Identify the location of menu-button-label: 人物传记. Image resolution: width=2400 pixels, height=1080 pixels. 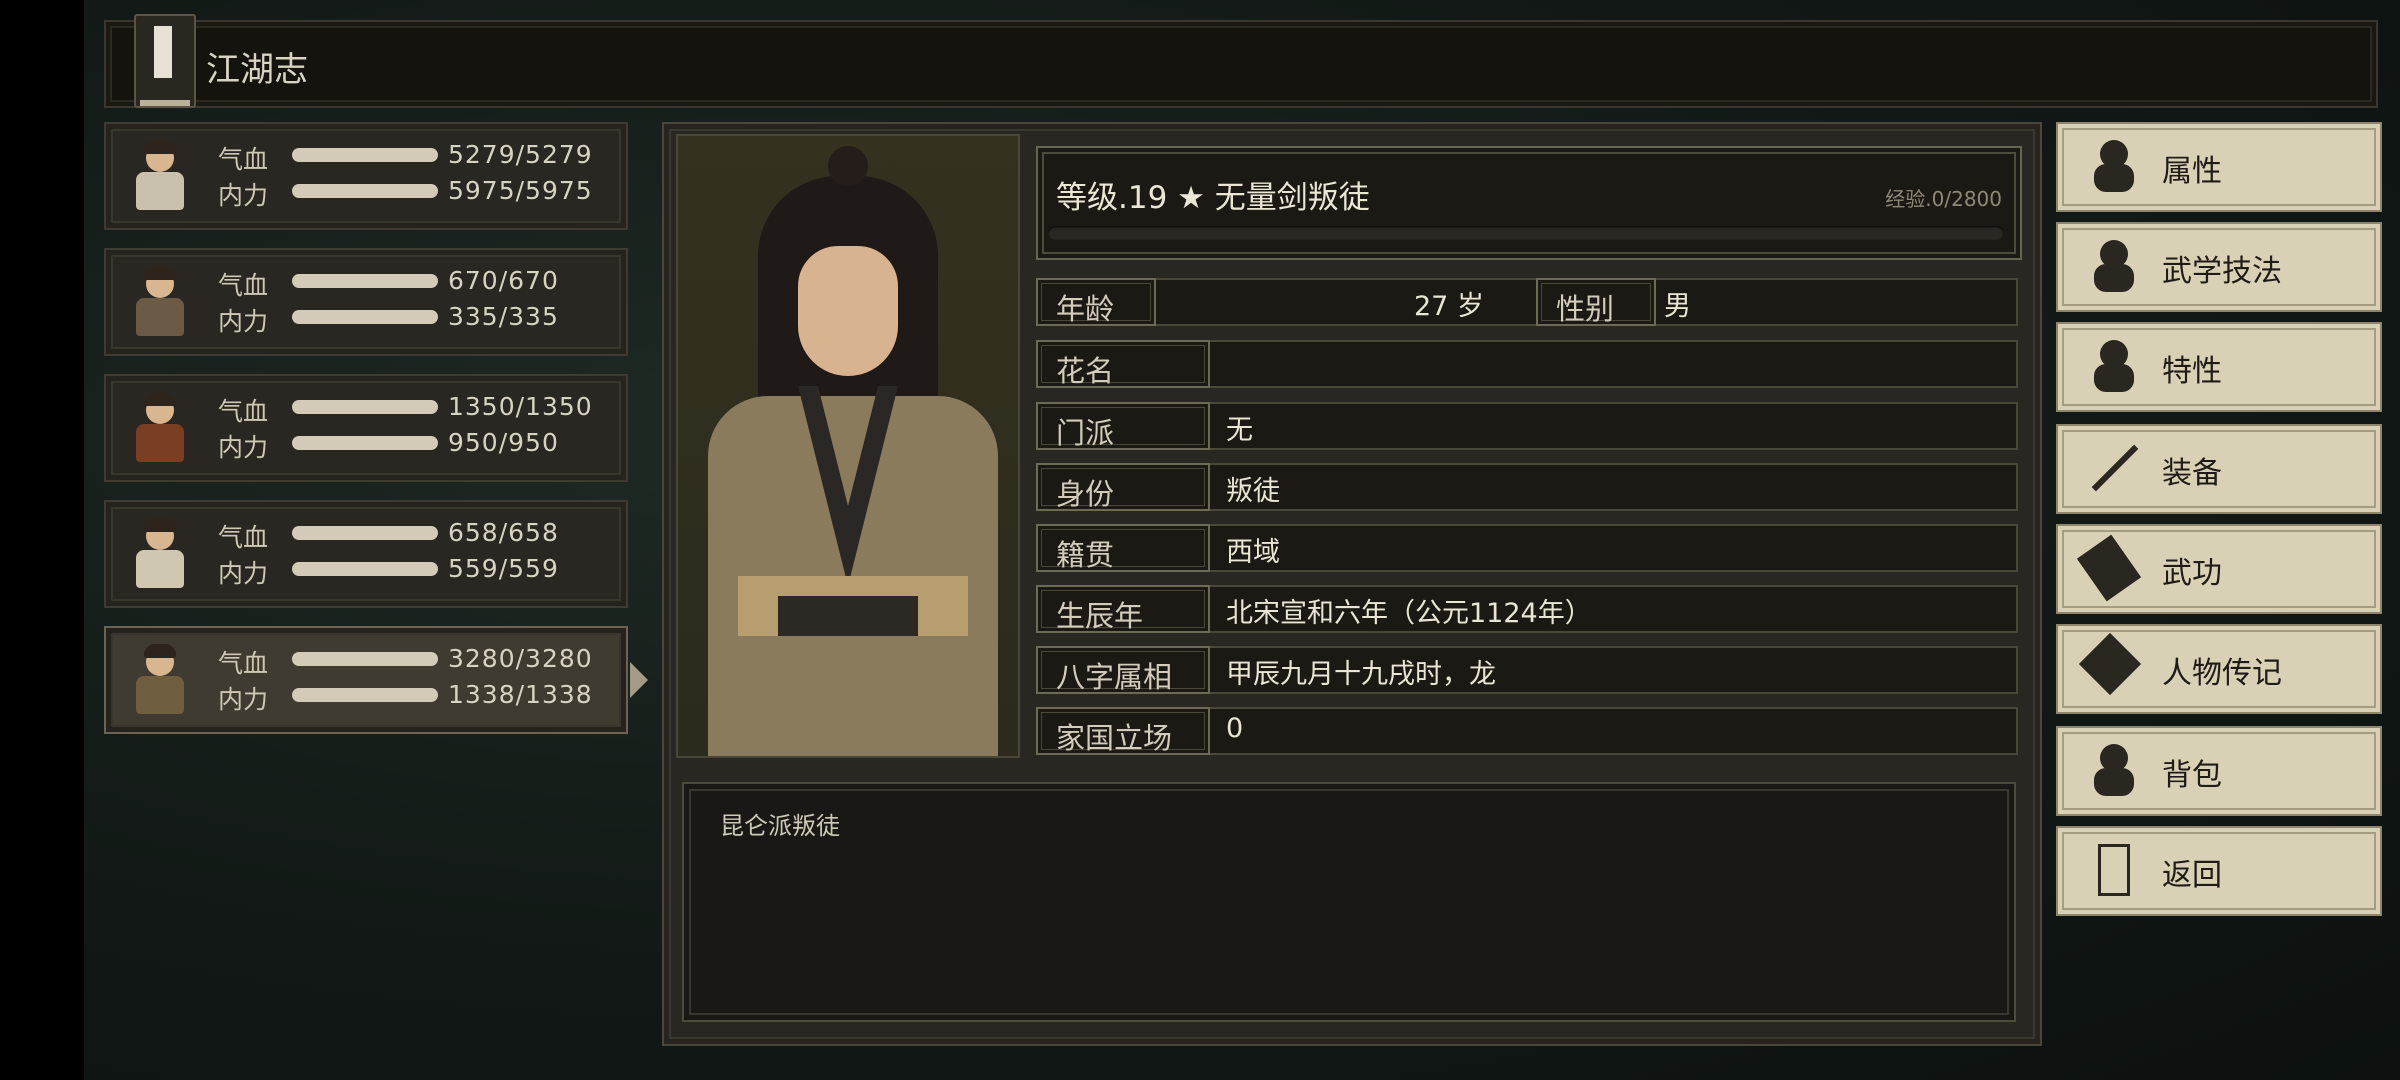
(2222, 673).